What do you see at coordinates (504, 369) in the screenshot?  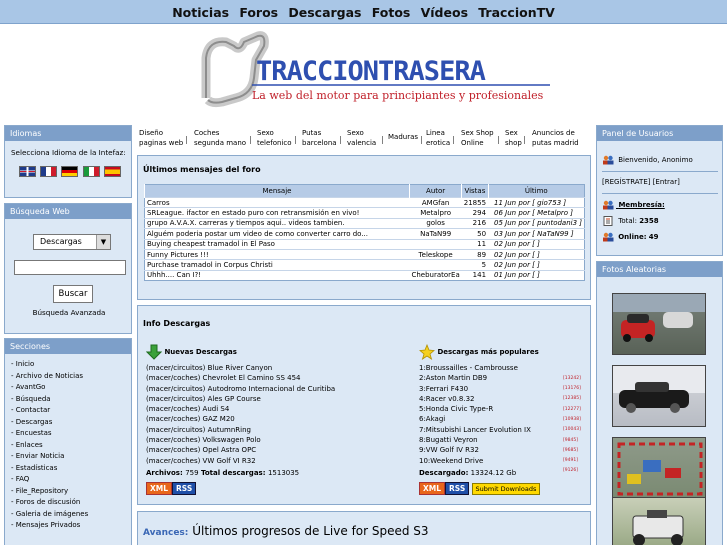 I see `popular-download-link: 1:Broussailles - Cambrousse` at bounding box center [504, 369].